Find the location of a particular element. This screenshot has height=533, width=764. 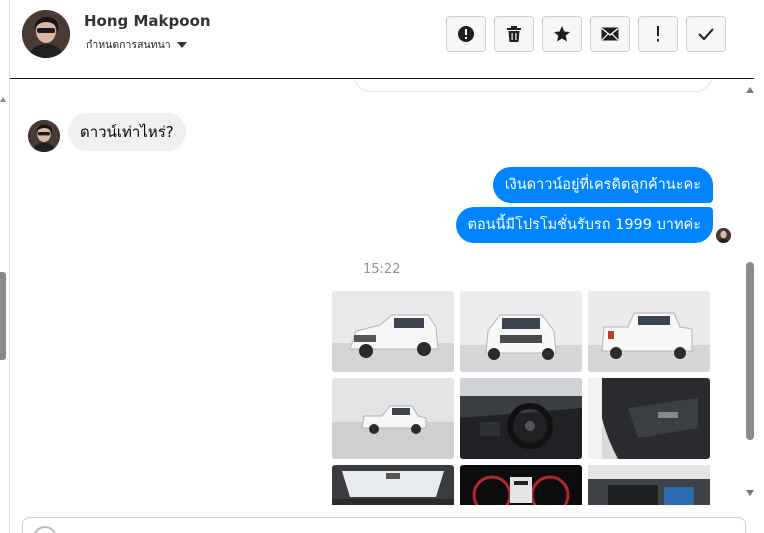

contact-name: Hong Makpoon is located at coordinates (147, 21).